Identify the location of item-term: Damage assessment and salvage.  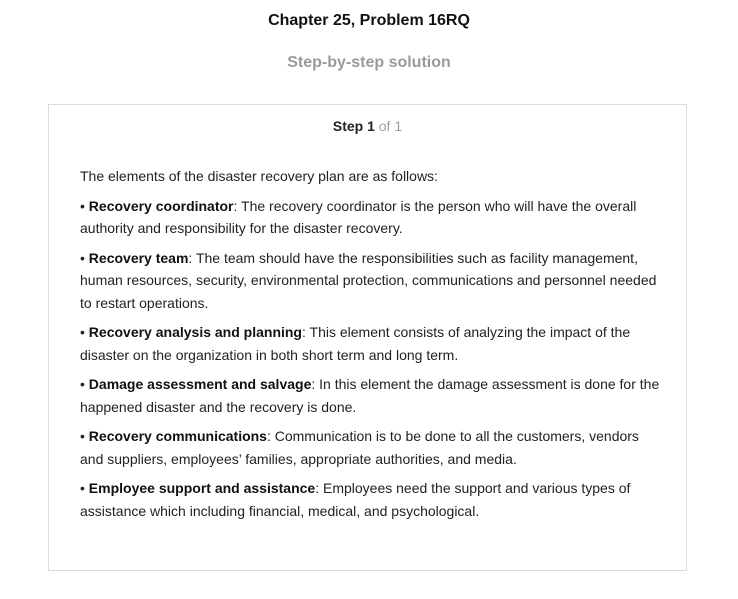
(200, 384).